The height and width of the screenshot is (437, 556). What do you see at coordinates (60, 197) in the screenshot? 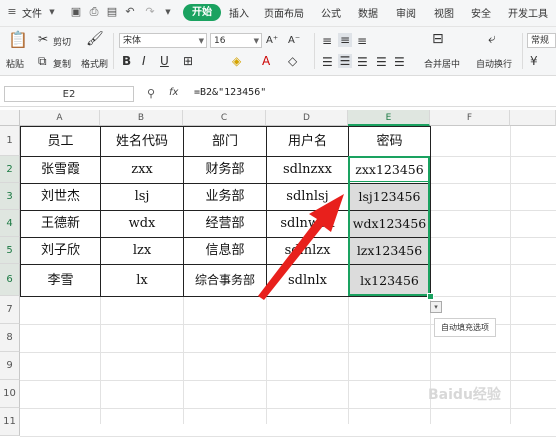
I see `table-cell: 刘世杰` at bounding box center [60, 197].